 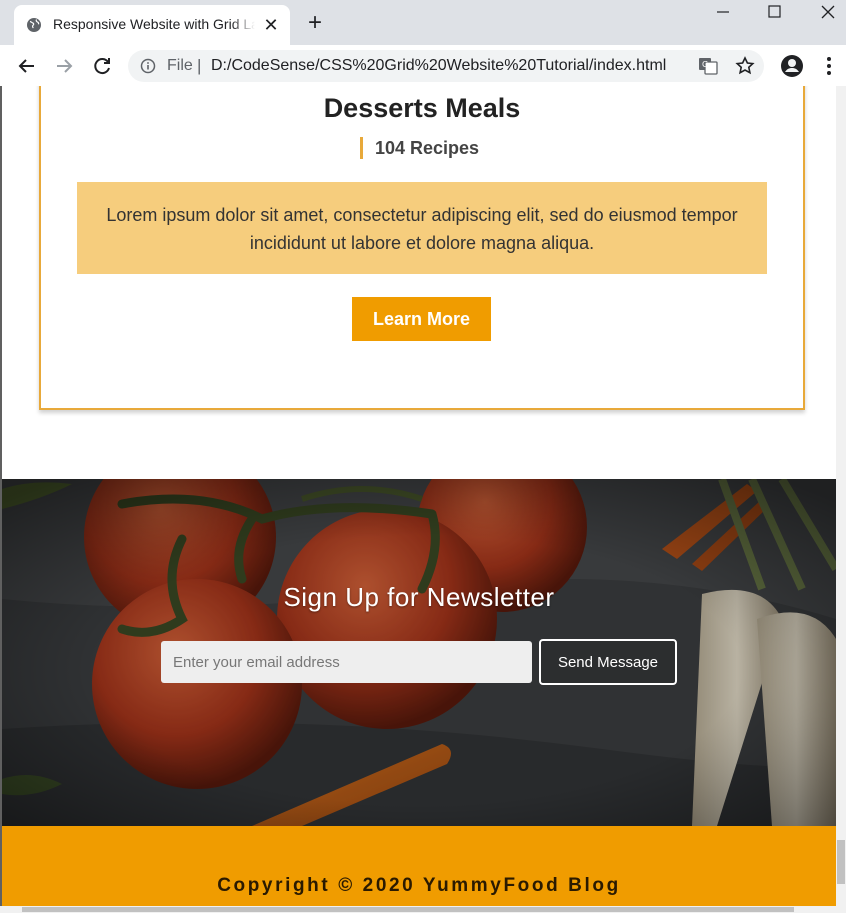 I want to click on translate-icon: G, so click(x=708, y=66).